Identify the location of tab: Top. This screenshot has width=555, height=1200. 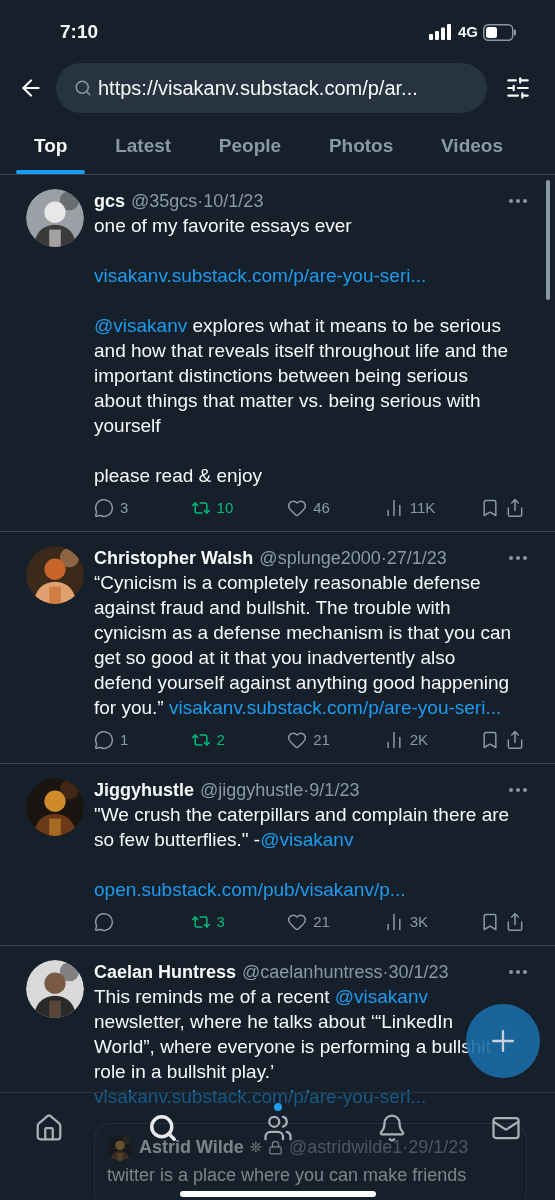
(51, 146).